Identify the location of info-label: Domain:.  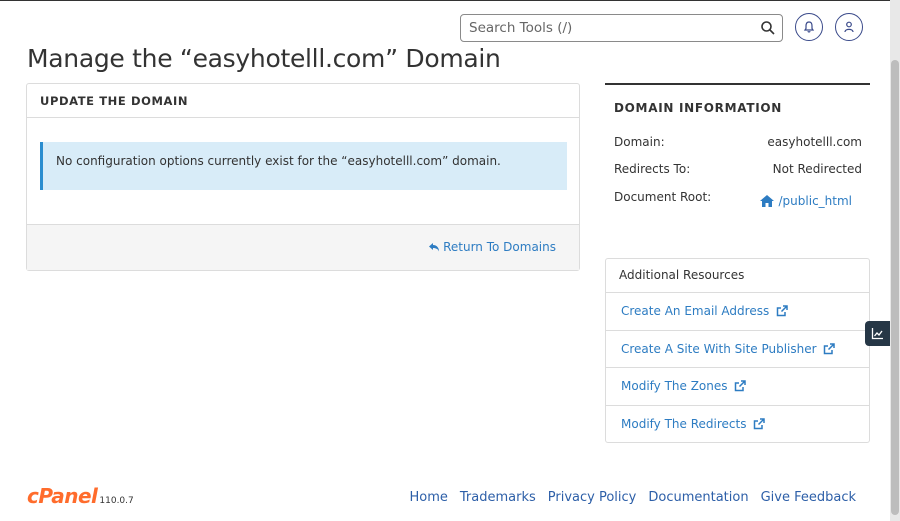
(639, 142).